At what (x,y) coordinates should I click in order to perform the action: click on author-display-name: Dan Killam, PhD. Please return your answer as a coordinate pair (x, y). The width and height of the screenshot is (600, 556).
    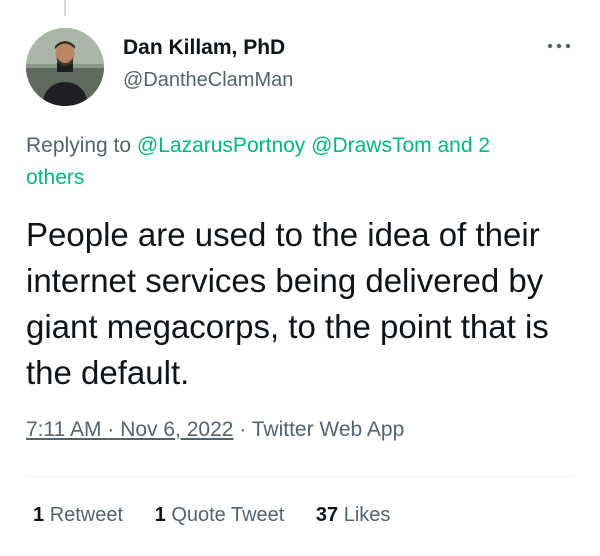
    Looking at the image, I should click on (204, 48).